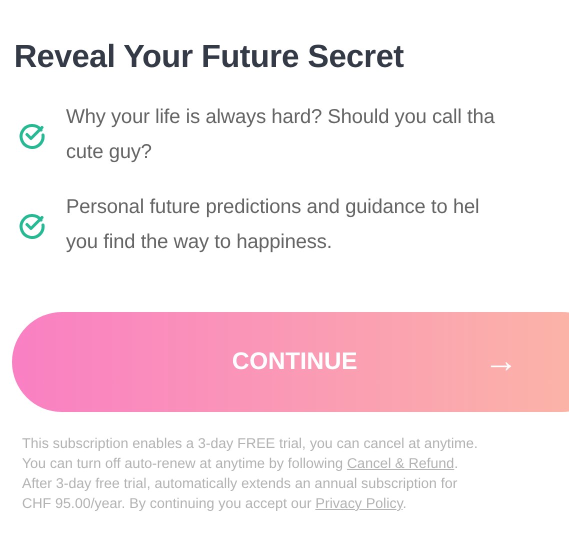 This screenshot has height=542, width=569. Describe the element at coordinates (400, 464) in the screenshot. I see `policy-link: Cancel & Refund` at that location.